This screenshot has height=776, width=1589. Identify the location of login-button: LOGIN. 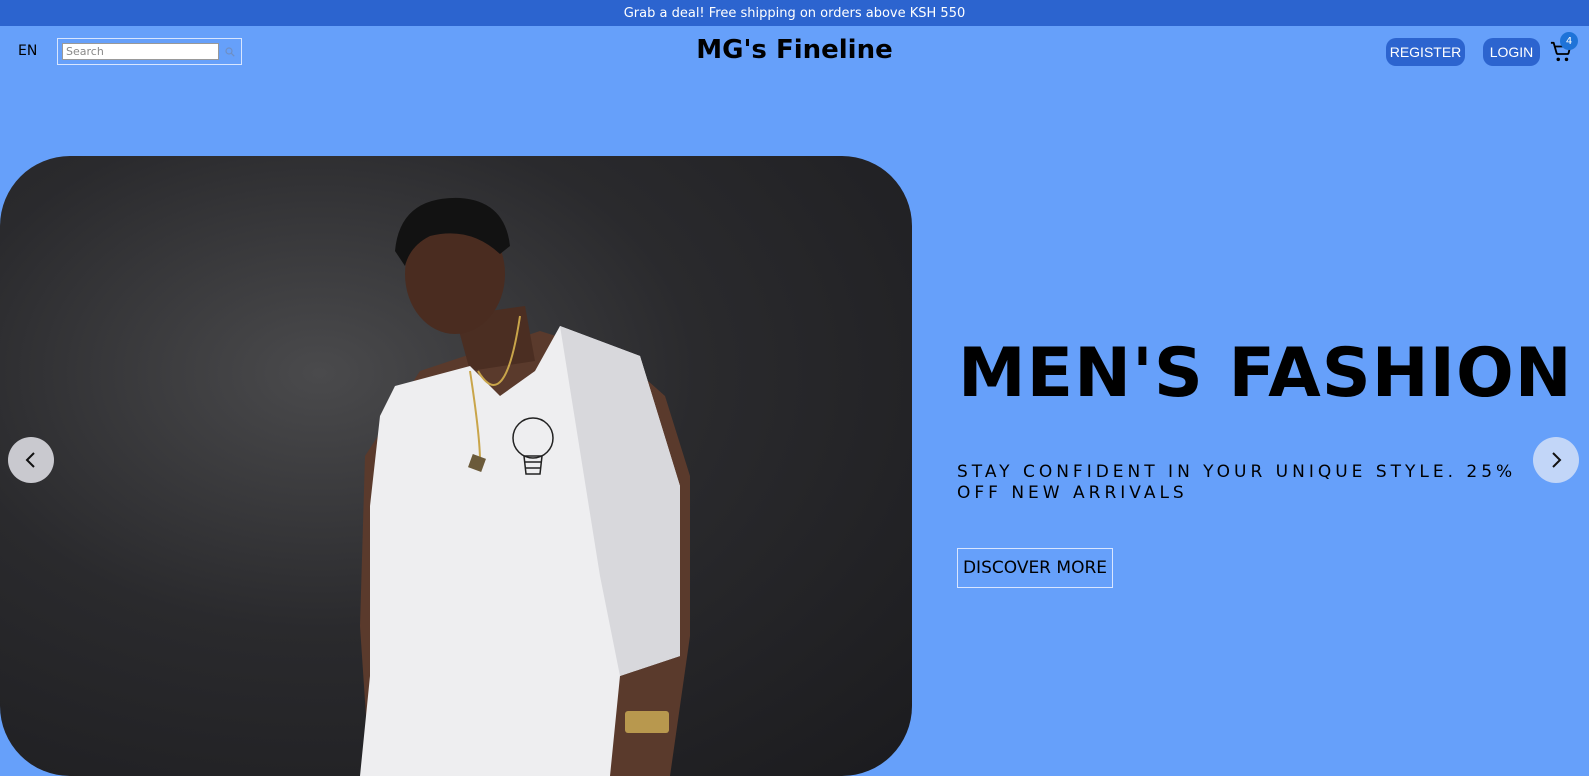
(1511, 52).